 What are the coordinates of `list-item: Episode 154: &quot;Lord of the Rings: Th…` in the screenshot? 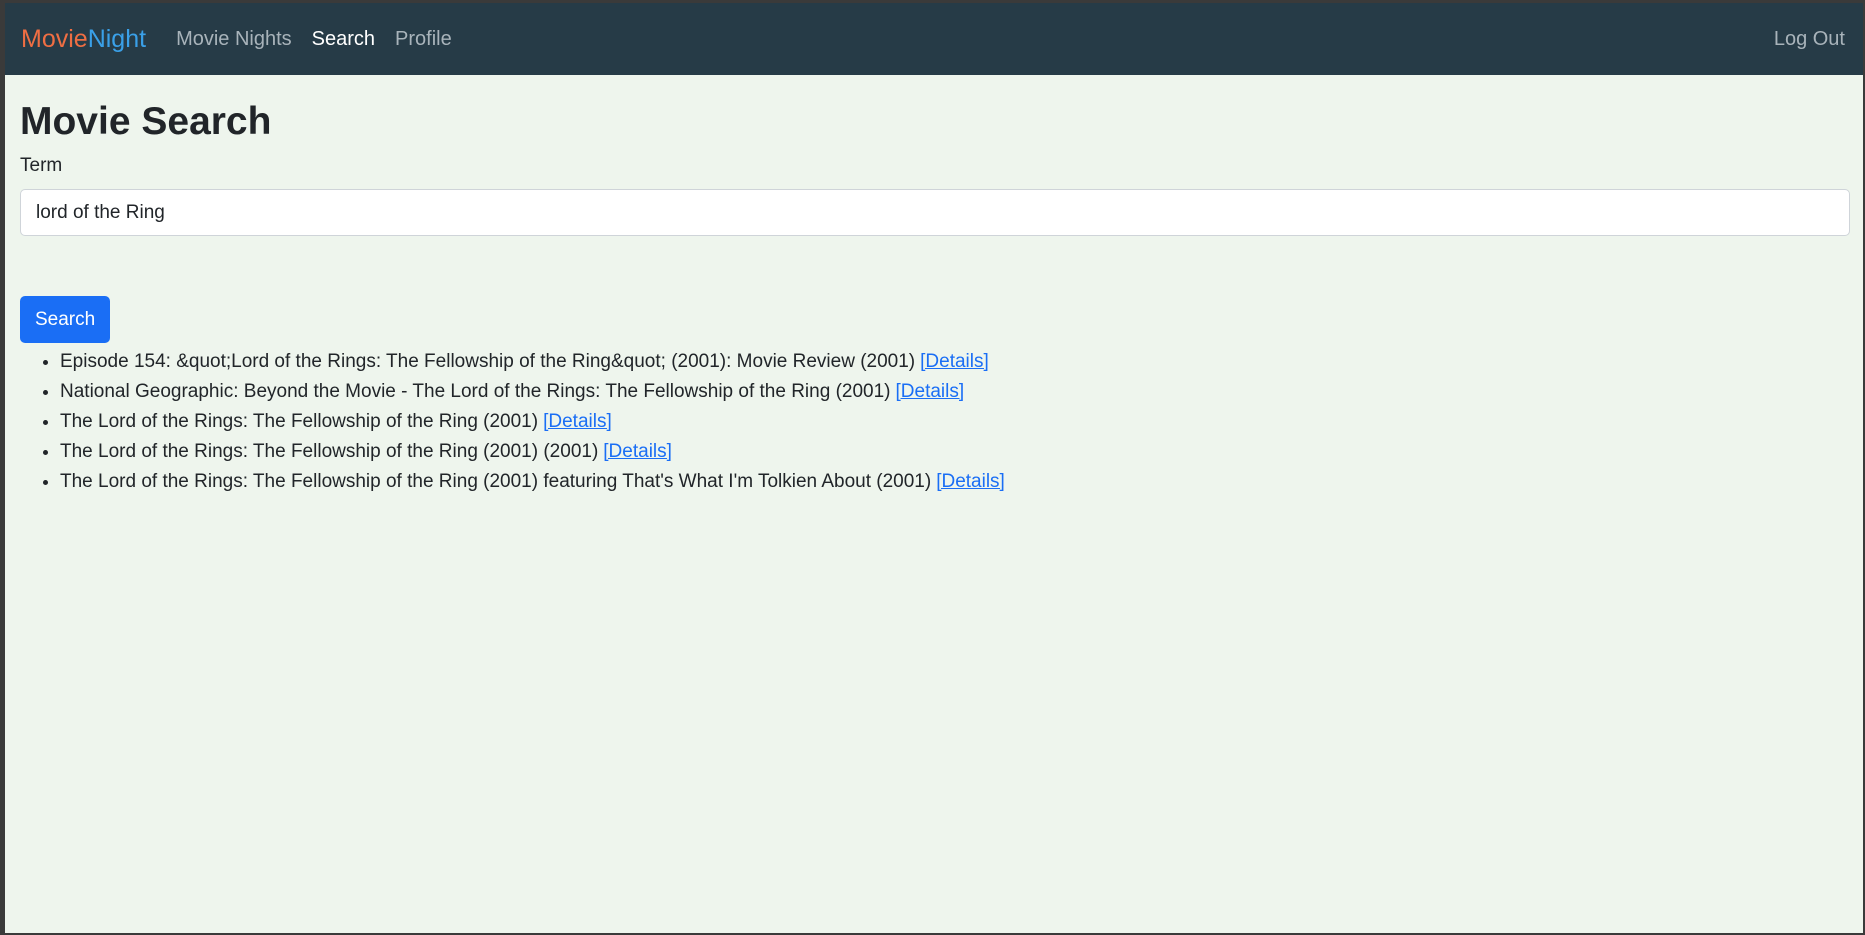 It's located at (954, 362).